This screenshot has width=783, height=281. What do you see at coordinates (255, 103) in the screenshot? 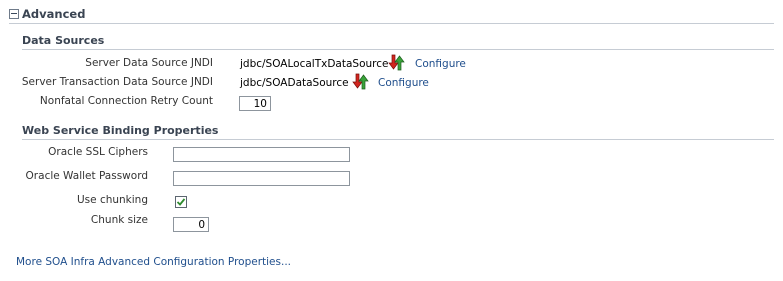
I see `retry-count-input` at bounding box center [255, 103].